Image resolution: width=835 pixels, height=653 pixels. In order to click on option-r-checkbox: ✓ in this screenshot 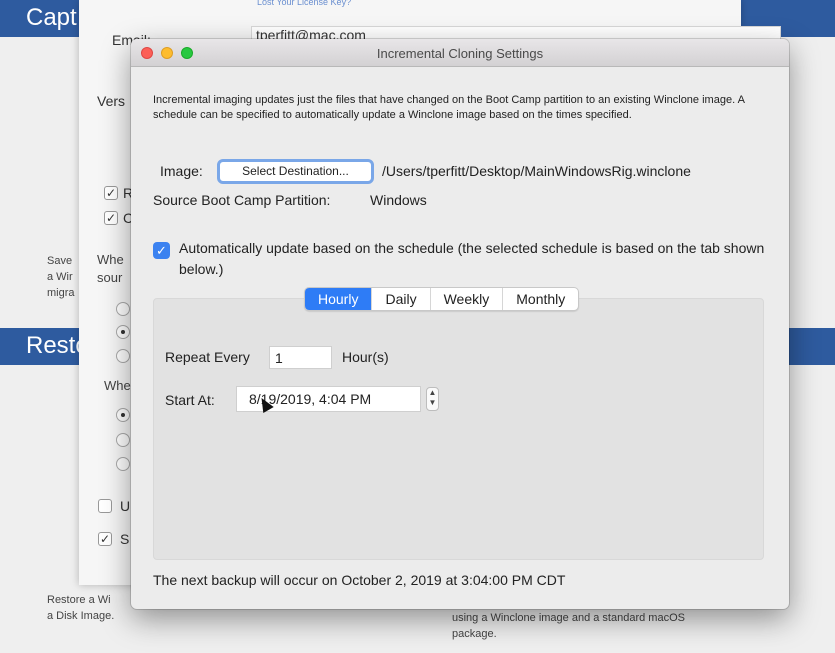, I will do `click(111, 193)`.